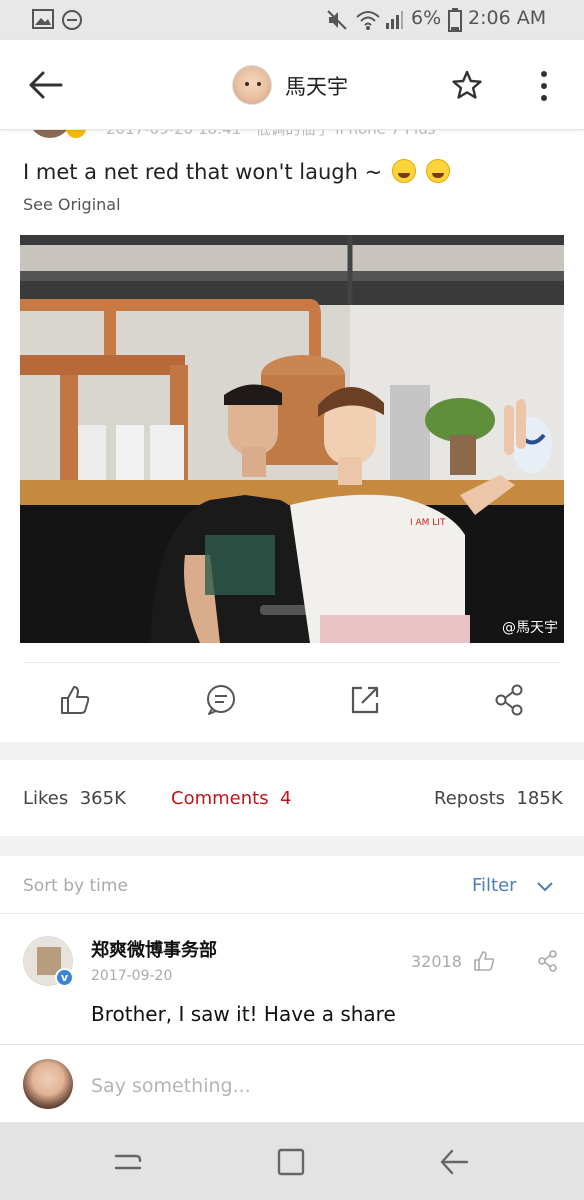 The width and height of the screenshot is (584, 1200). I want to click on comments-divider, so click(292, 913).